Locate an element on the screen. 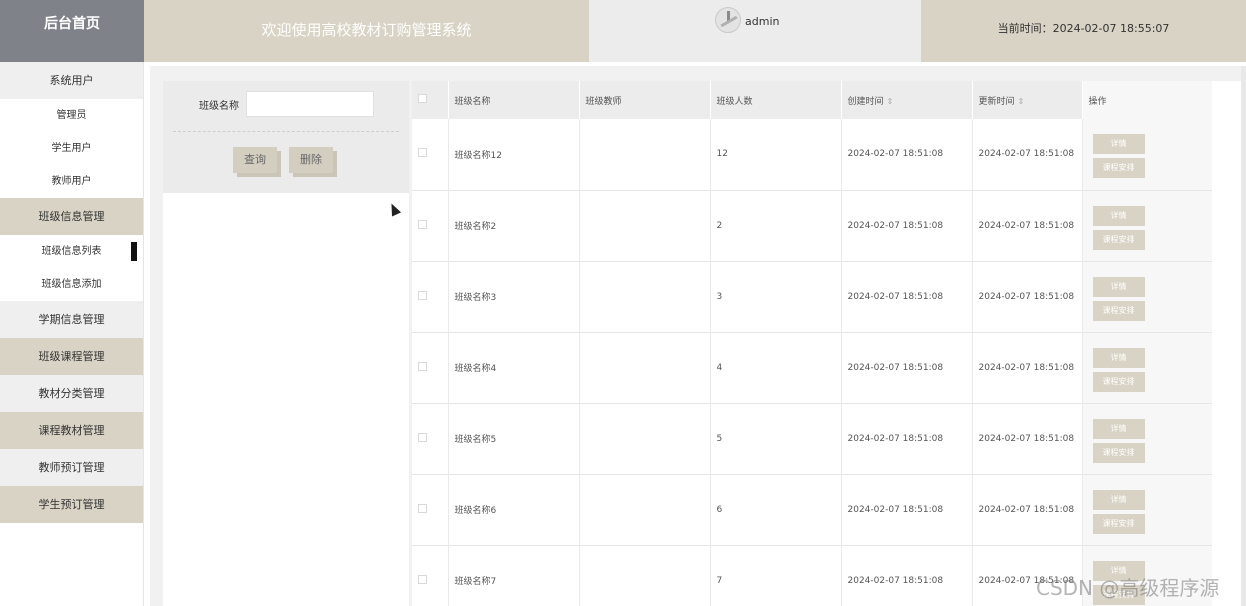  sidebar-group-class-info: 班级信息管理 is located at coordinates (71, 216).